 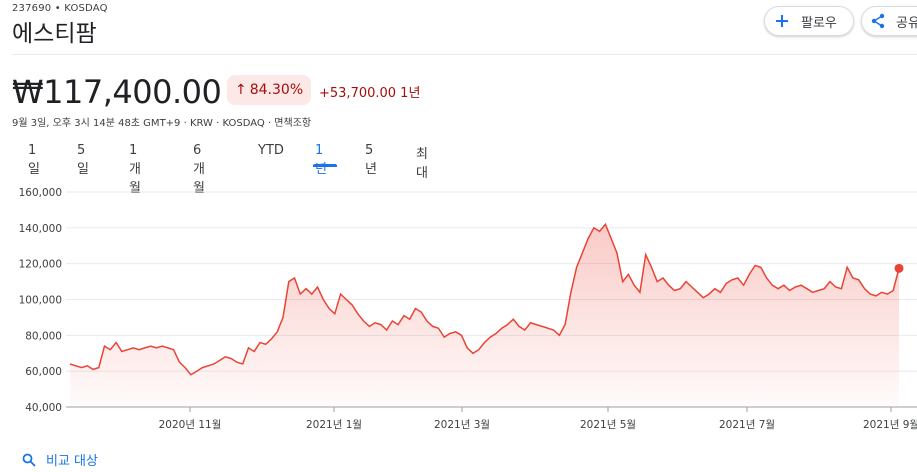 What do you see at coordinates (241, 90) in the screenshot?
I see `arrow-up-icon: ↑` at bounding box center [241, 90].